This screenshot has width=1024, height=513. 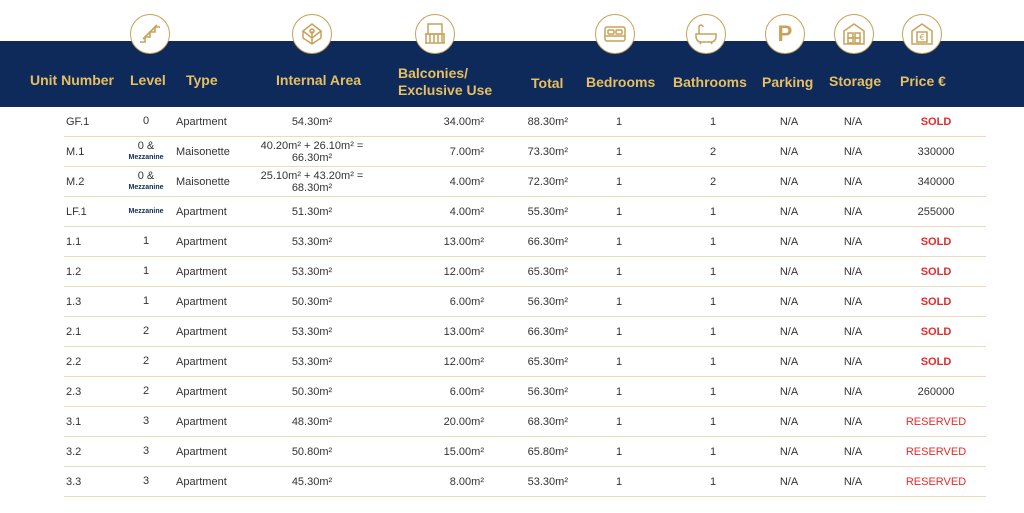 I want to click on level-value: 3, so click(x=146, y=421).